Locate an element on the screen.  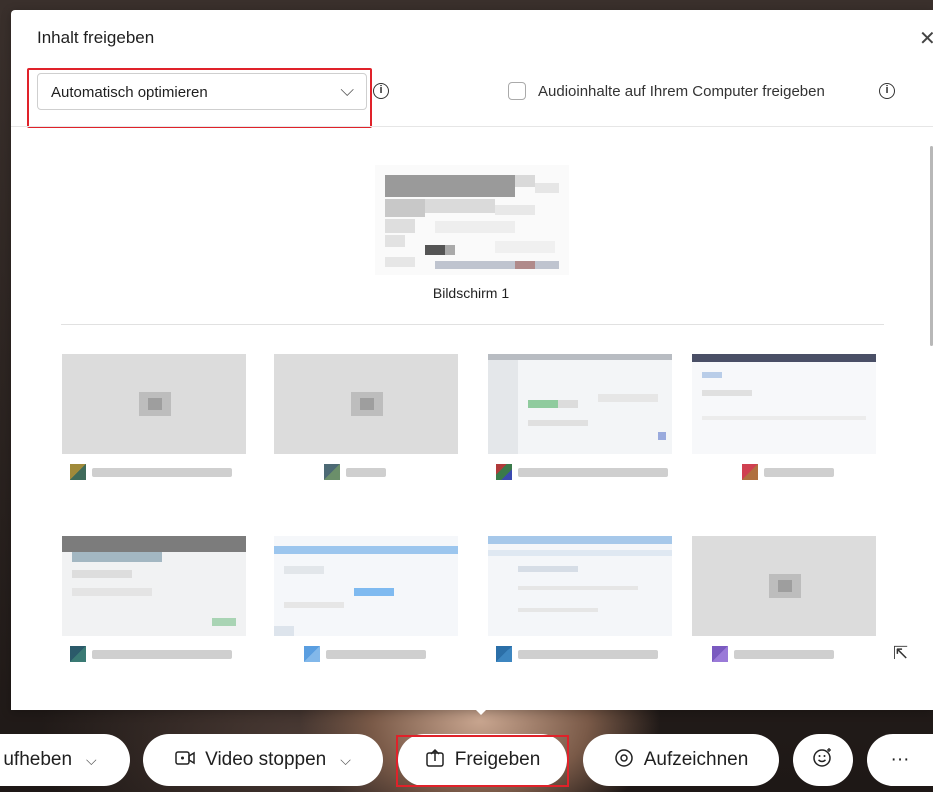
emoji-icon is located at coordinates (823, 760).